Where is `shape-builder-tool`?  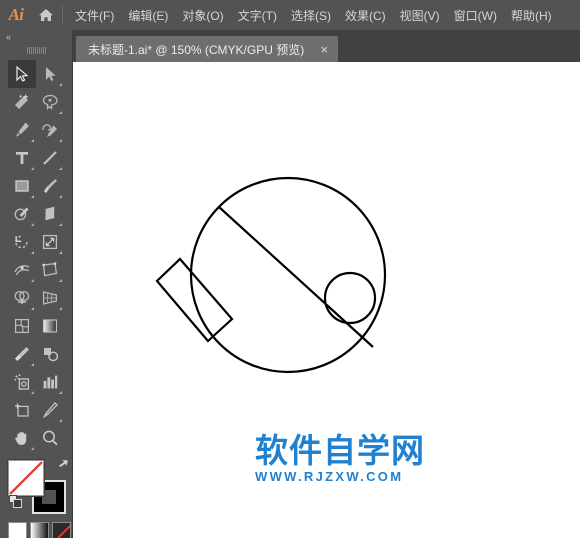 shape-builder-tool is located at coordinates (22, 298).